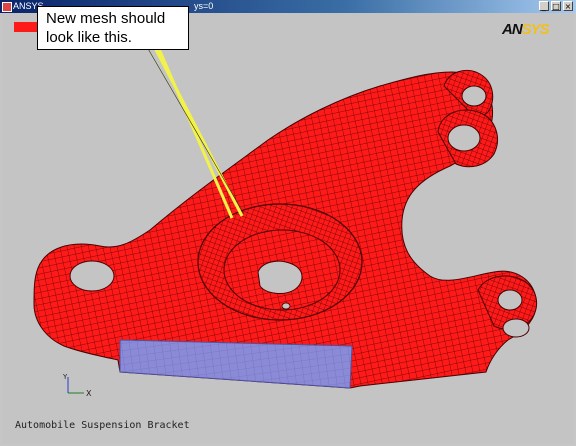  What do you see at coordinates (236, 364) in the screenshot?
I see `selected-bottom-face` at bounding box center [236, 364].